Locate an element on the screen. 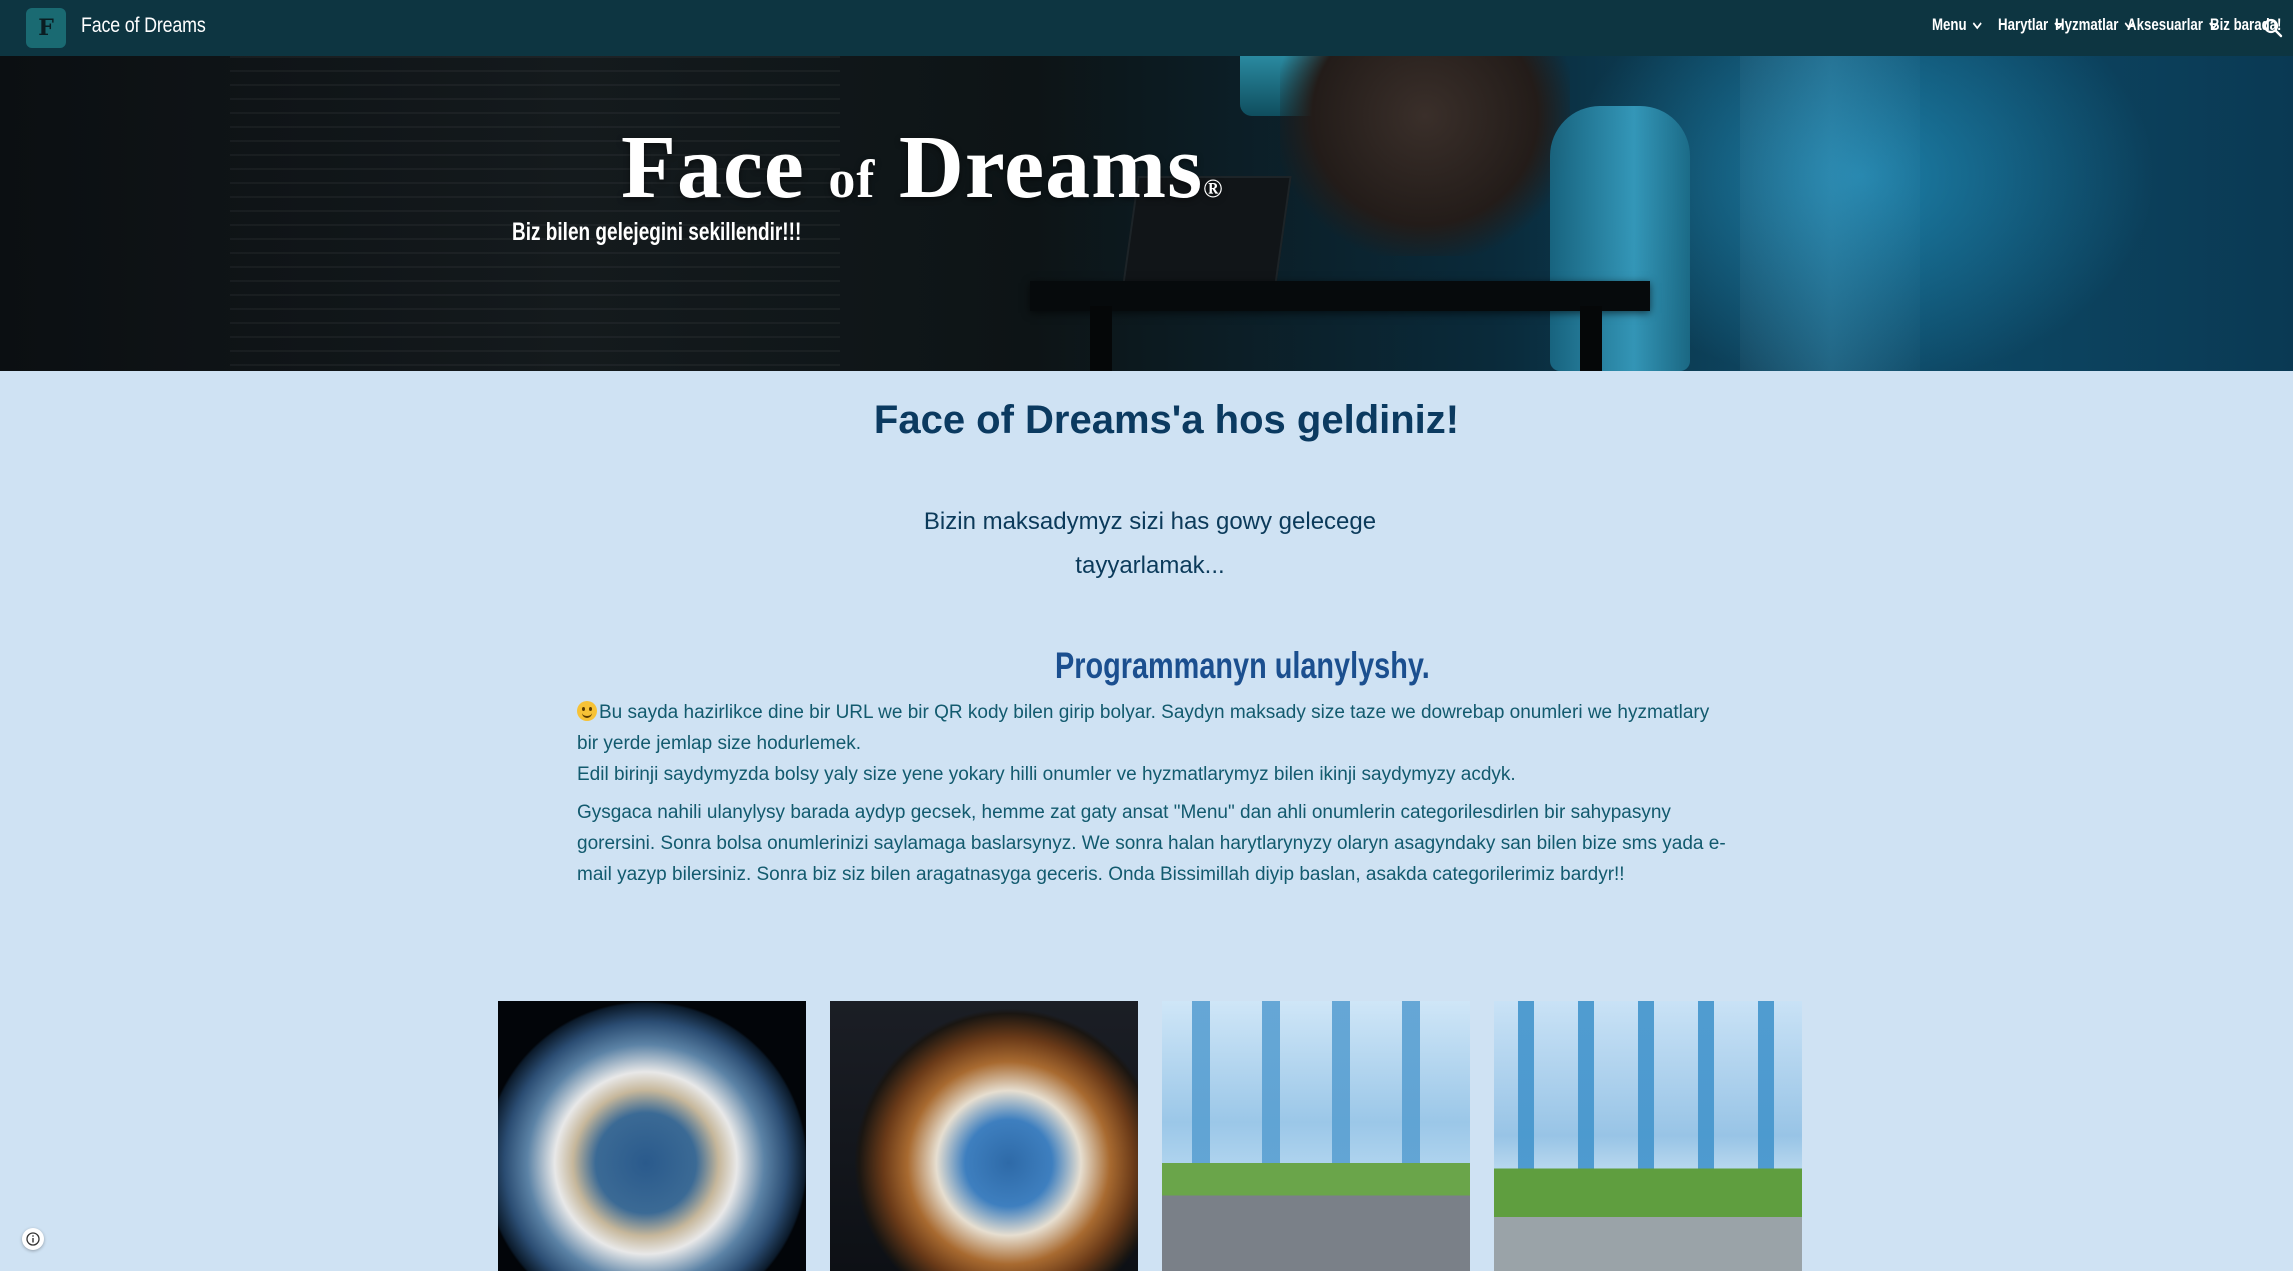  hero-title-face: Face is located at coordinates (713, 167).